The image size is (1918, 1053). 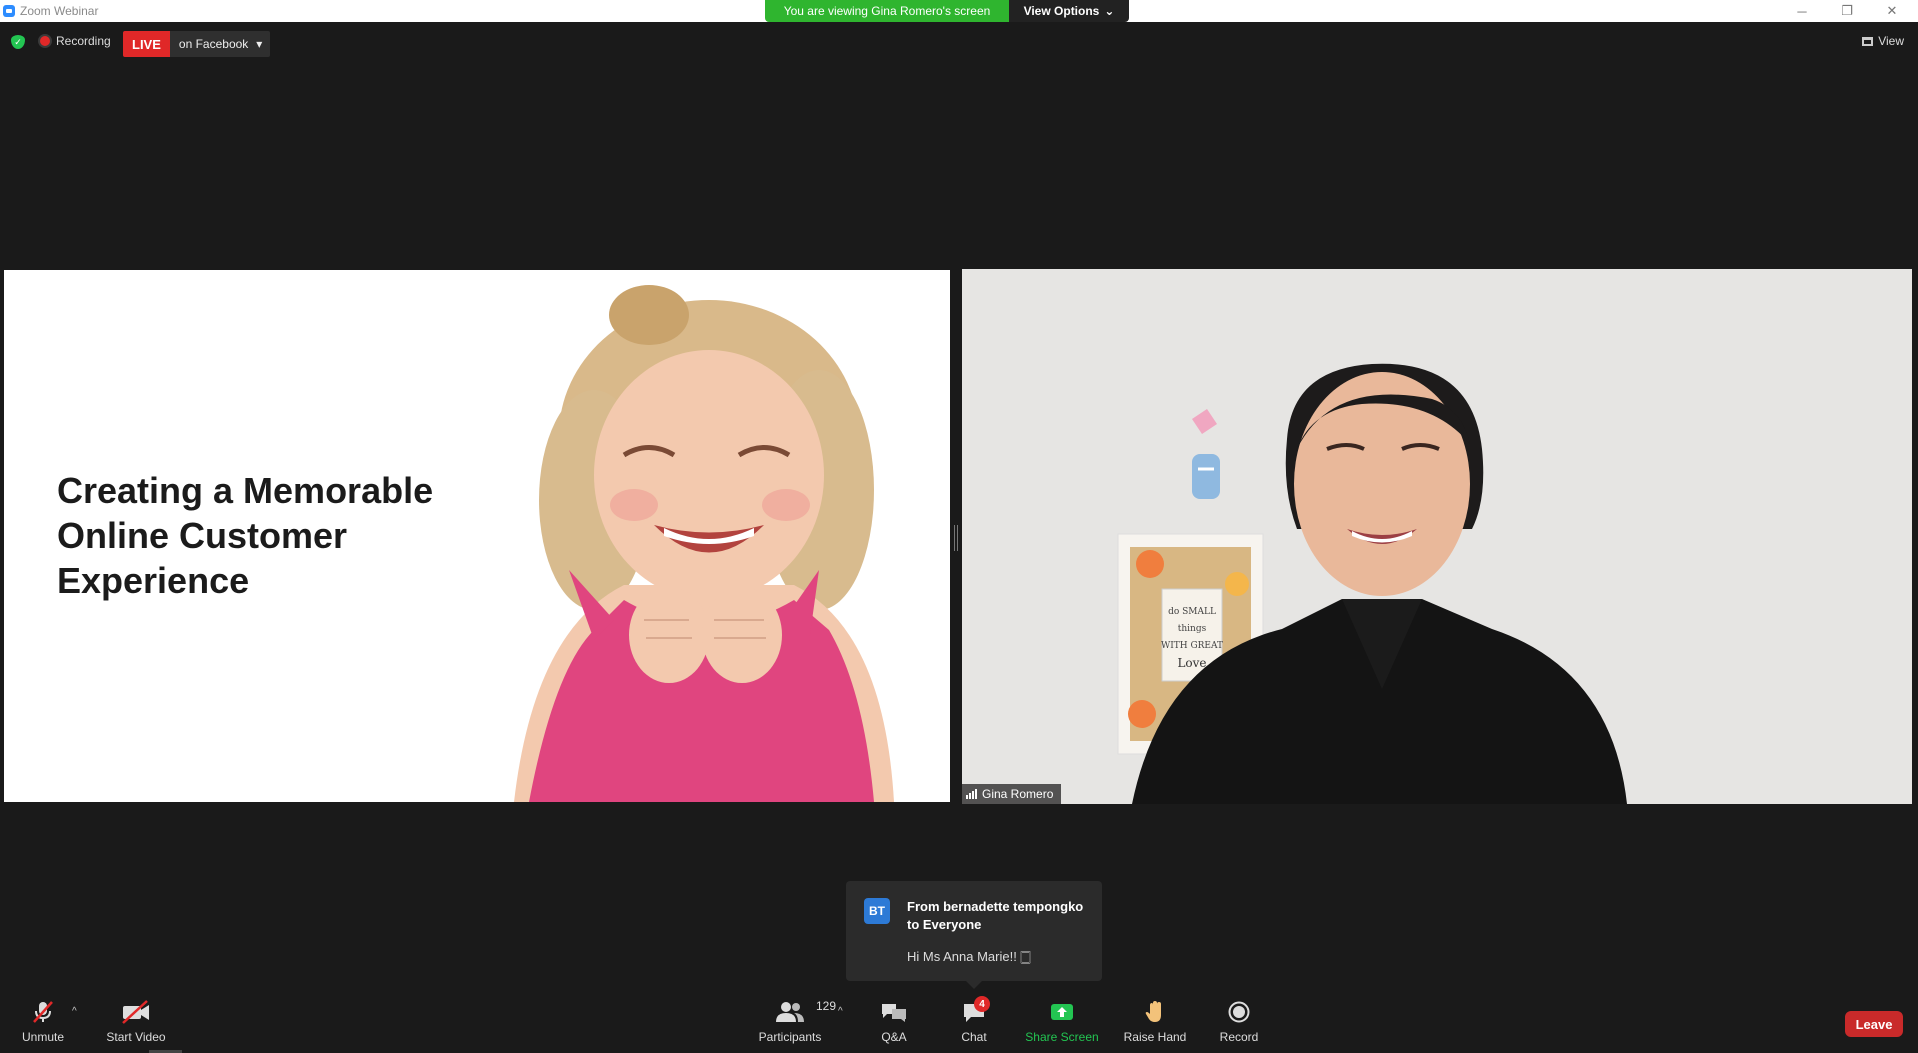 I want to click on minimize-button: ─, so click(x=1802, y=11).